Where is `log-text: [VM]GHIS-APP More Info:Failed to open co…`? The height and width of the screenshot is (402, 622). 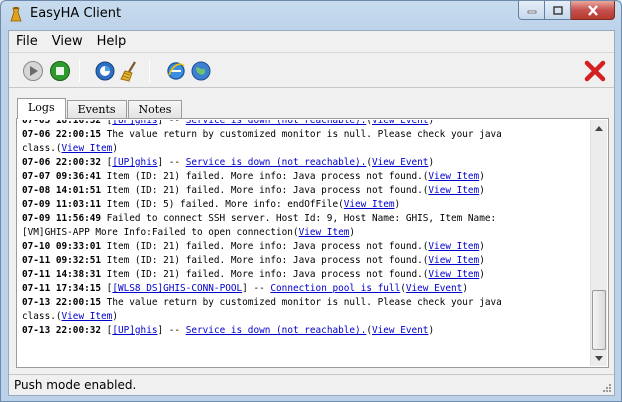
log-text: [VM]GHIS-APP More Info:Failed to open co… is located at coordinates (160, 232).